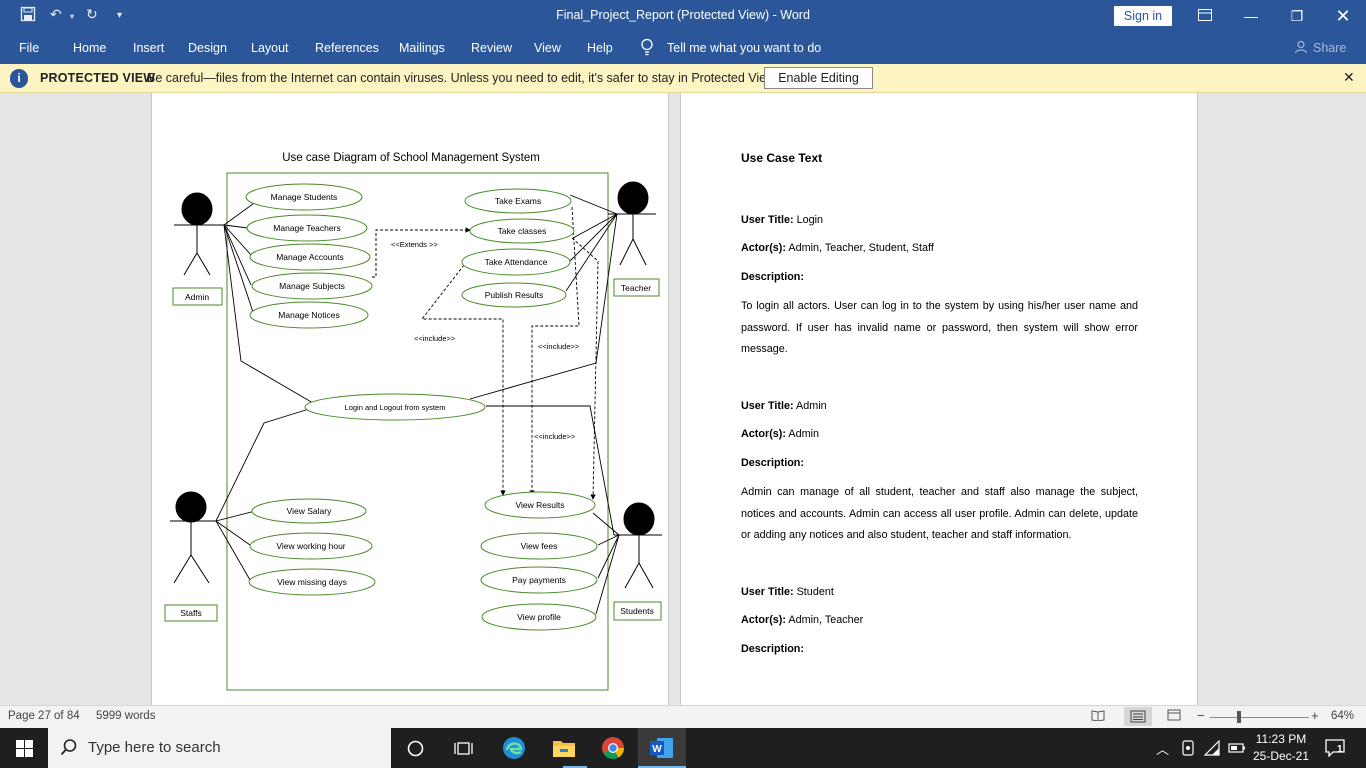  I want to click on task-view-icon, so click(463, 751).